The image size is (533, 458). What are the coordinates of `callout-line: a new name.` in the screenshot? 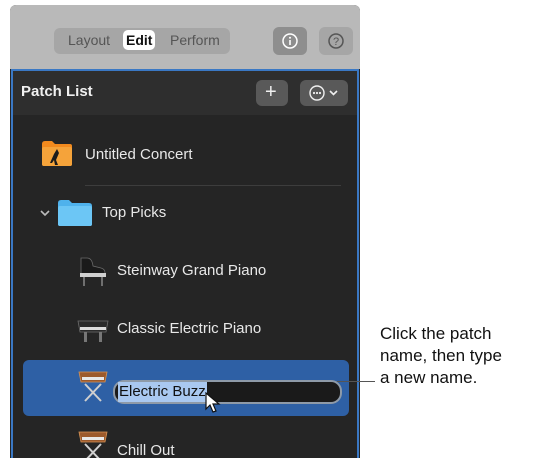 It's located at (429, 377).